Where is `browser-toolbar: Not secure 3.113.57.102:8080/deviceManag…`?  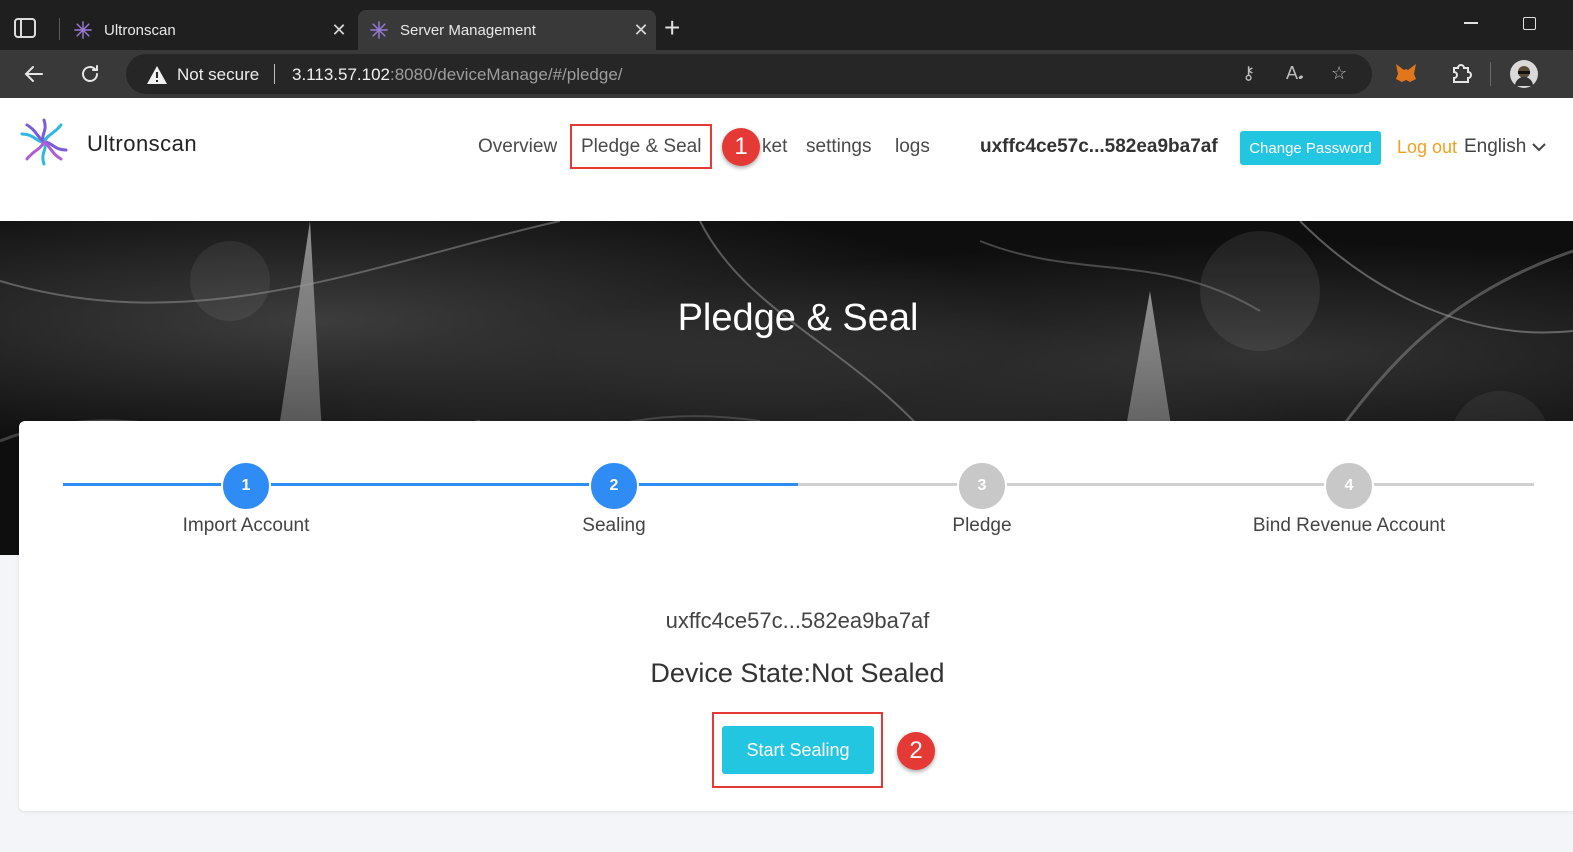
browser-toolbar: Not secure 3.113.57.102:8080/deviceManag… is located at coordinates (786, 74).